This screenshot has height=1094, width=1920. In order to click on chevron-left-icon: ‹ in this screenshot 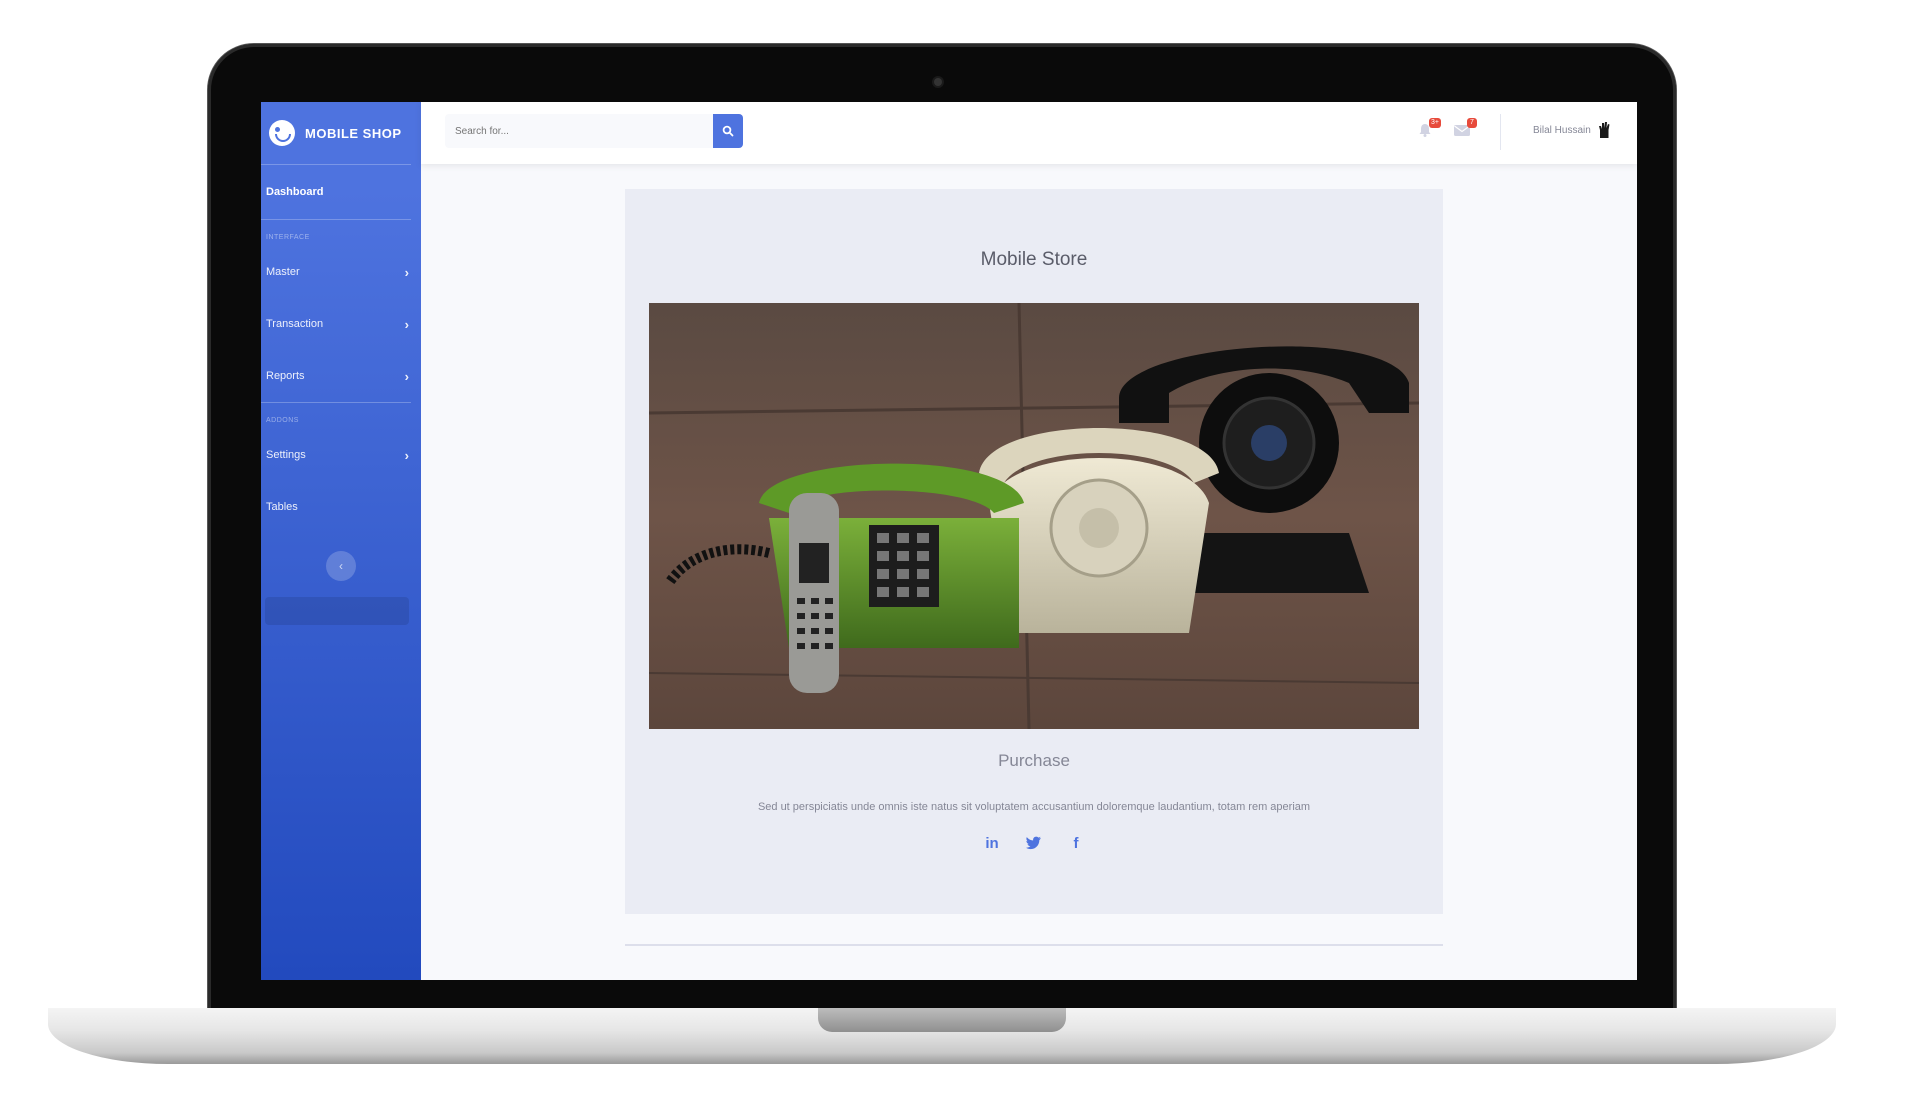, I will do `click(341, 566)`.